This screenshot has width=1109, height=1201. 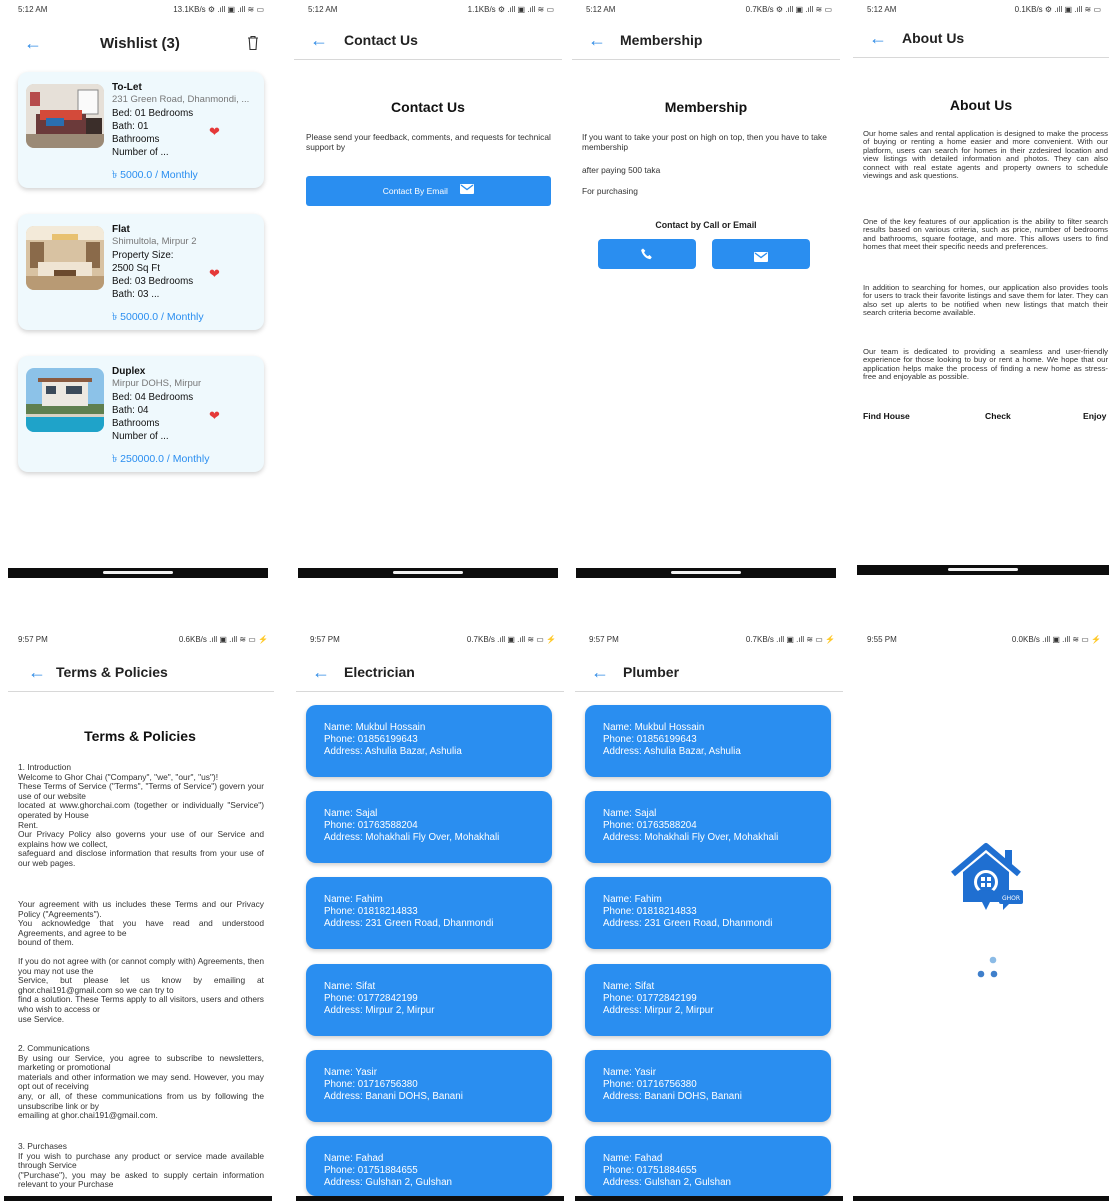 I want to click on app-bar: ← Wishlist (3), so click(x=138, y=42).